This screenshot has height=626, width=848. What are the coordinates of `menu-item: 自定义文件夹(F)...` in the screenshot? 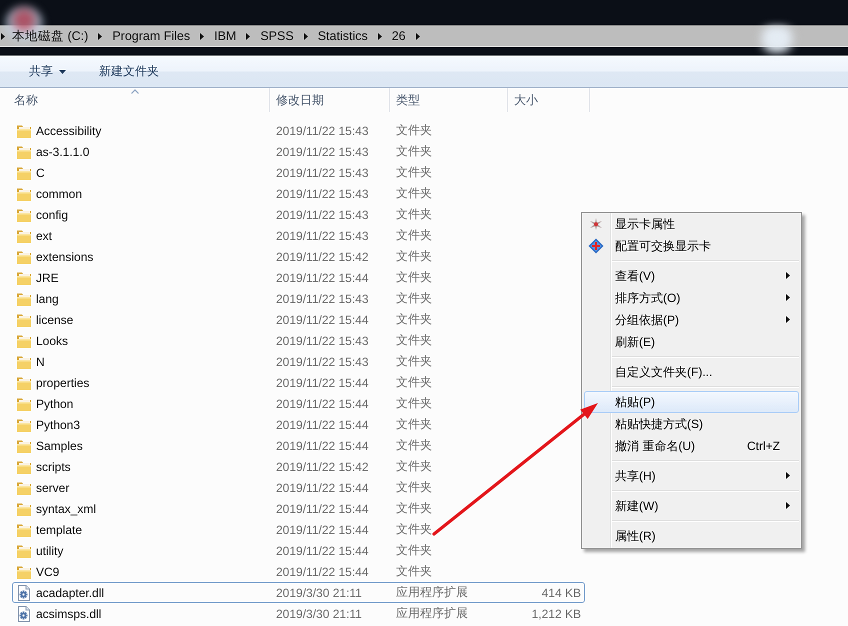 It's located at (691, 372).